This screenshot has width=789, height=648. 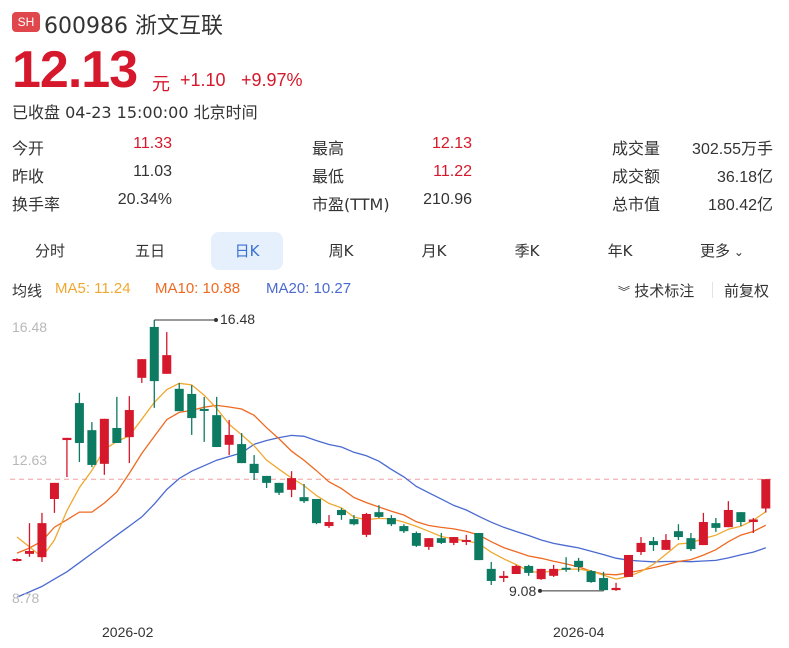 What do you see at coordinates (128, 632) in the screenshot?
I see `x-label-feb: 2026-02` at bounding box center [128, 632].